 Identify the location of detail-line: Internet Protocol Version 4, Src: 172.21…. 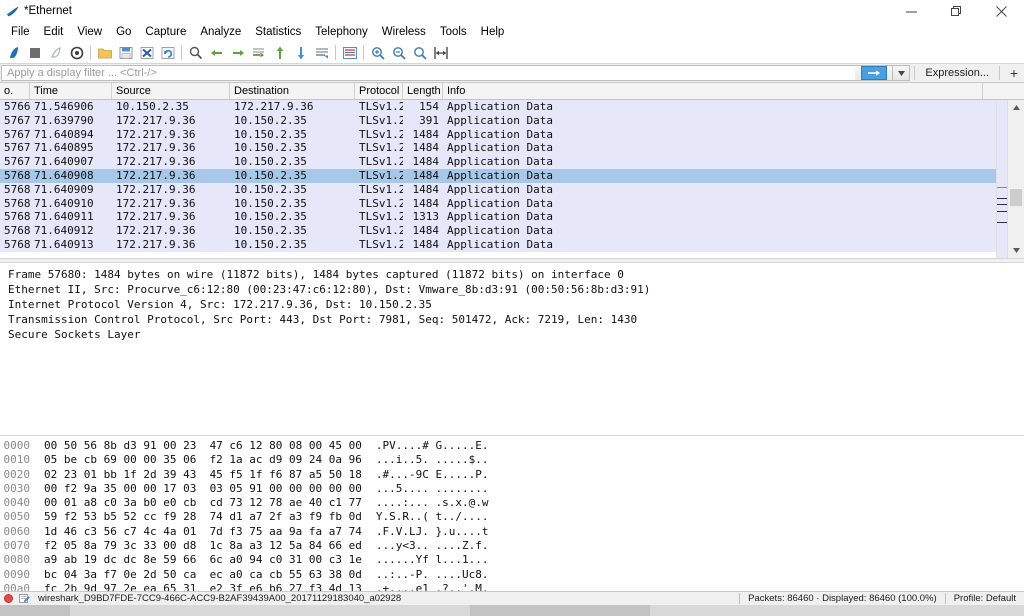
(516, 304).